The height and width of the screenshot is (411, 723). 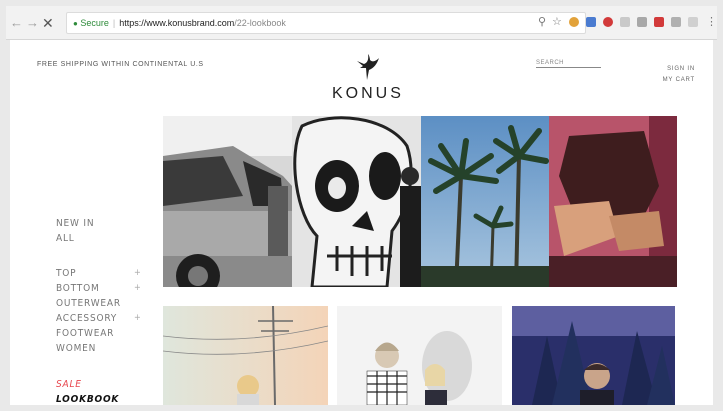 What do you see at coordinates (419, 355) in the screenshot?
I see `lookbook-photo-couple-white` at bounding box center [419, 355].